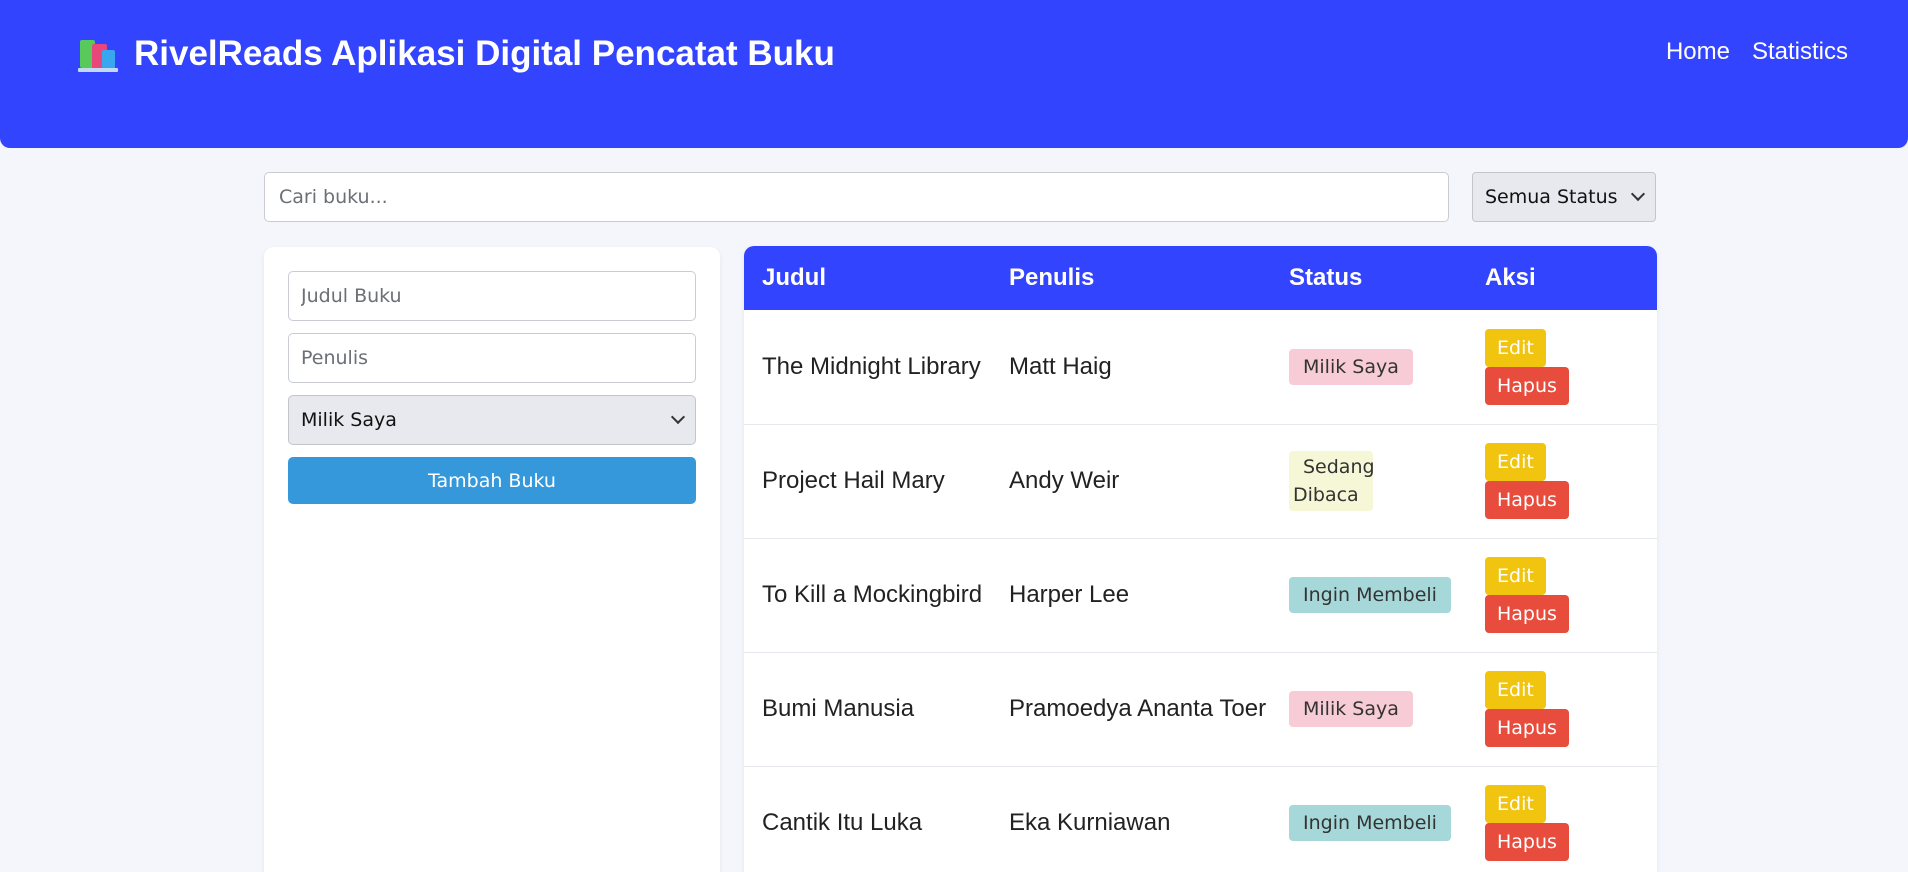  Describe the element at coordinates (1510, 277) in the screenshot. I see `column-header-actions: Aksi` at that location.